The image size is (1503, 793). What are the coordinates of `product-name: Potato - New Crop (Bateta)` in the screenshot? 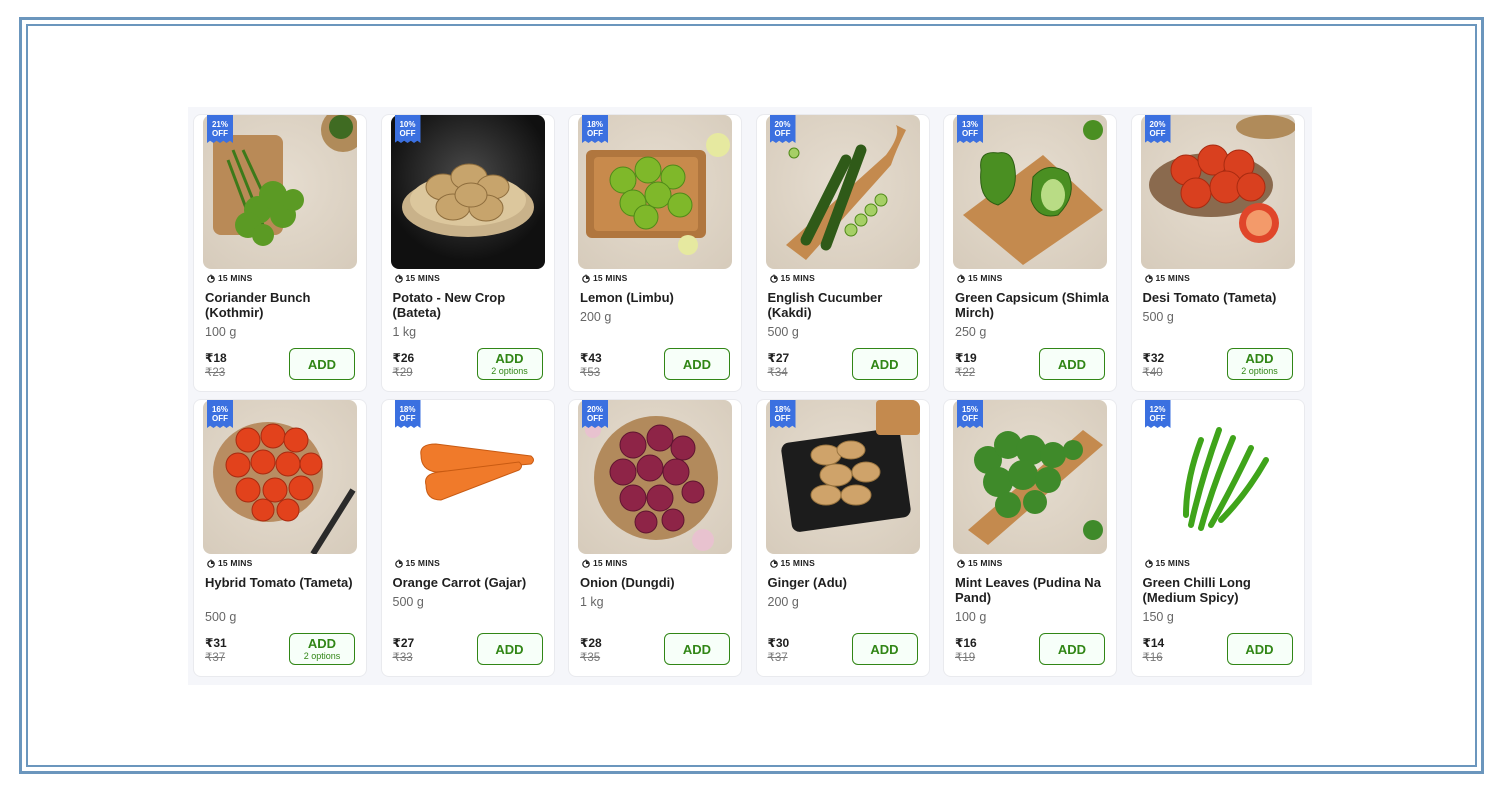 It's located at (449, 305).